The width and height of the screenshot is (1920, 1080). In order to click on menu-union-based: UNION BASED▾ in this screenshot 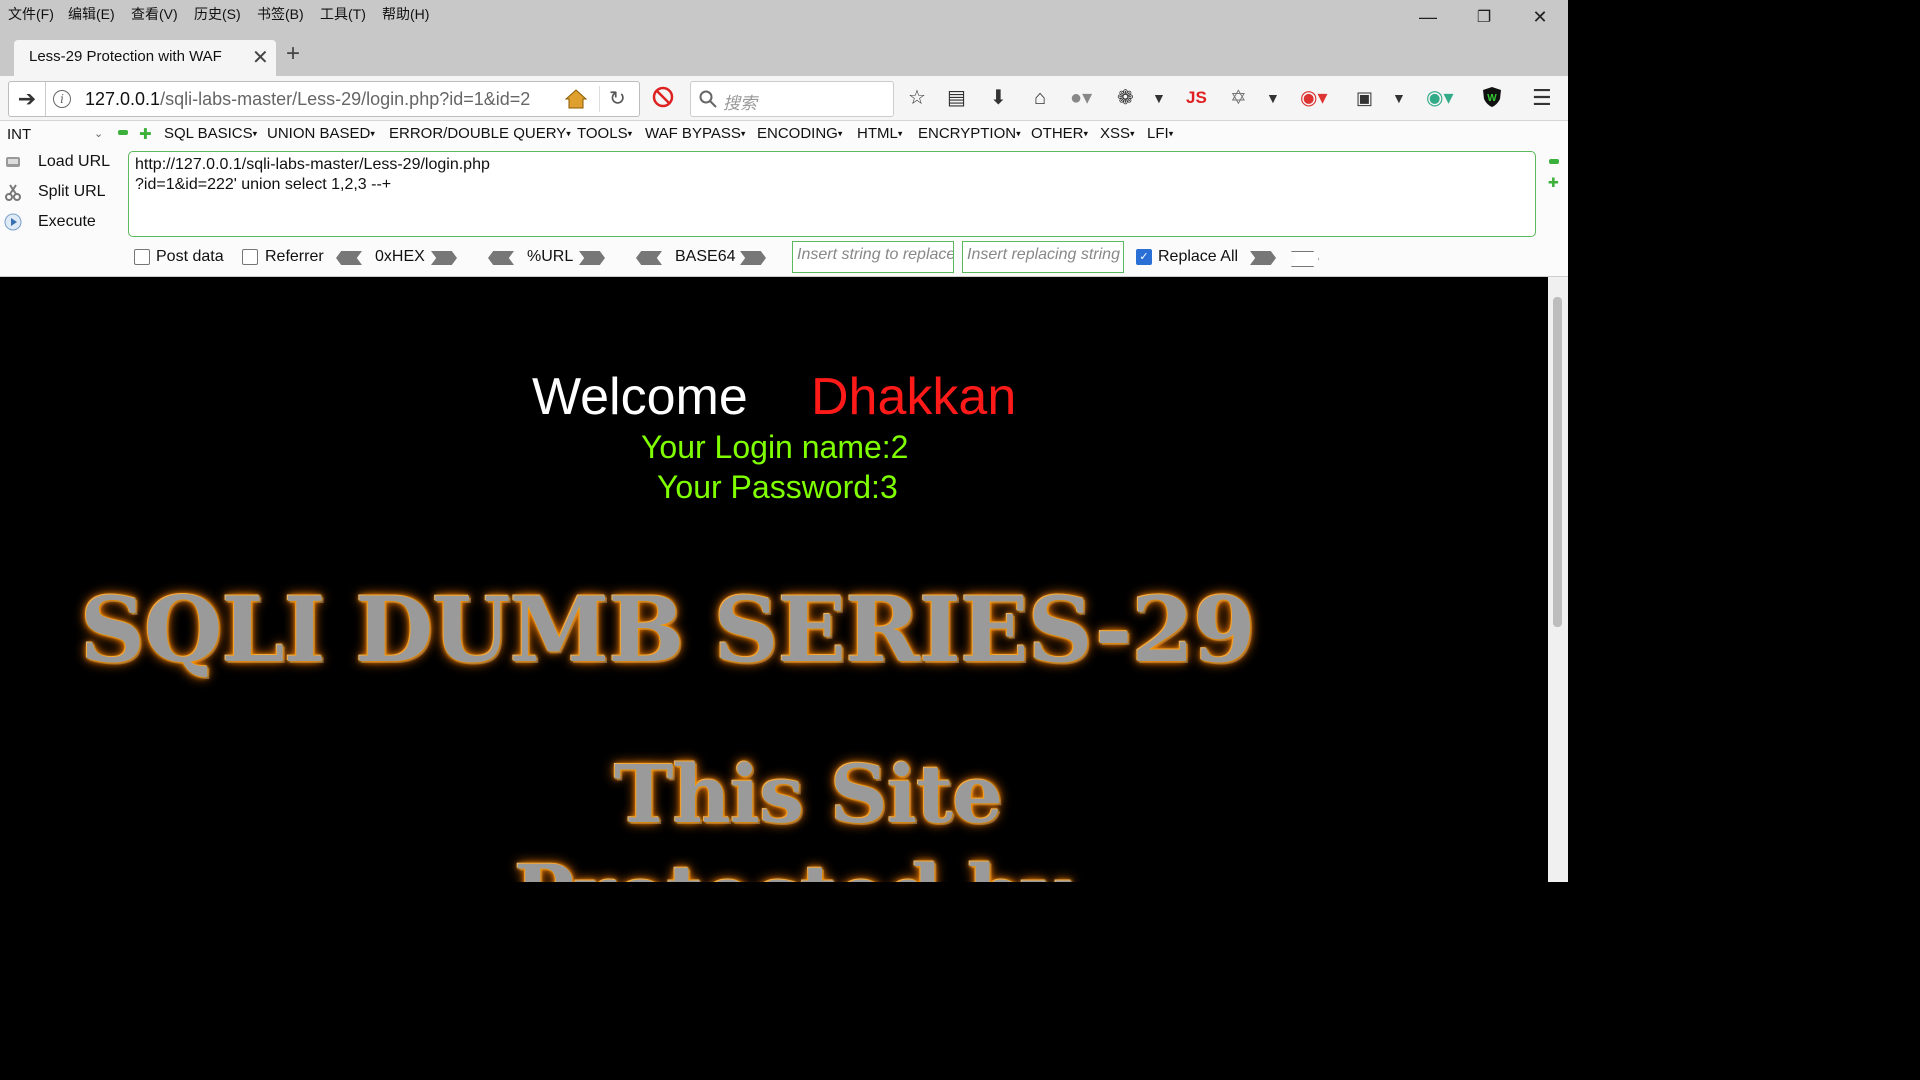, I will do `click(321, 133)`.